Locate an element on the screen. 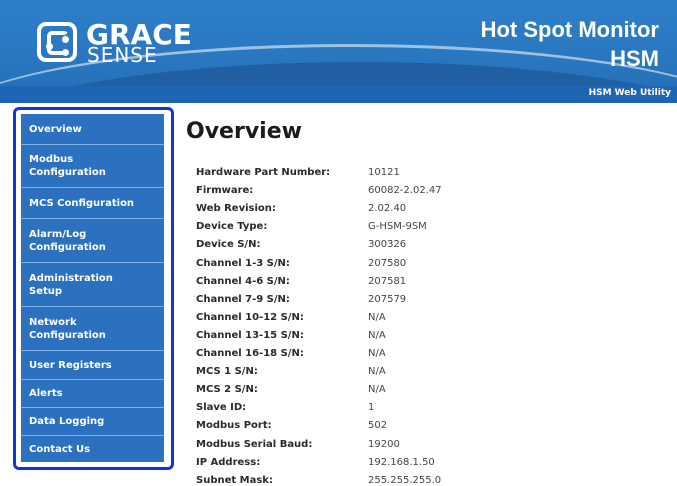 The width and height of the screenshot is (677, 486). info-row: Channel 7-9 S/N: 207579 is located at coordinates (406, 303).